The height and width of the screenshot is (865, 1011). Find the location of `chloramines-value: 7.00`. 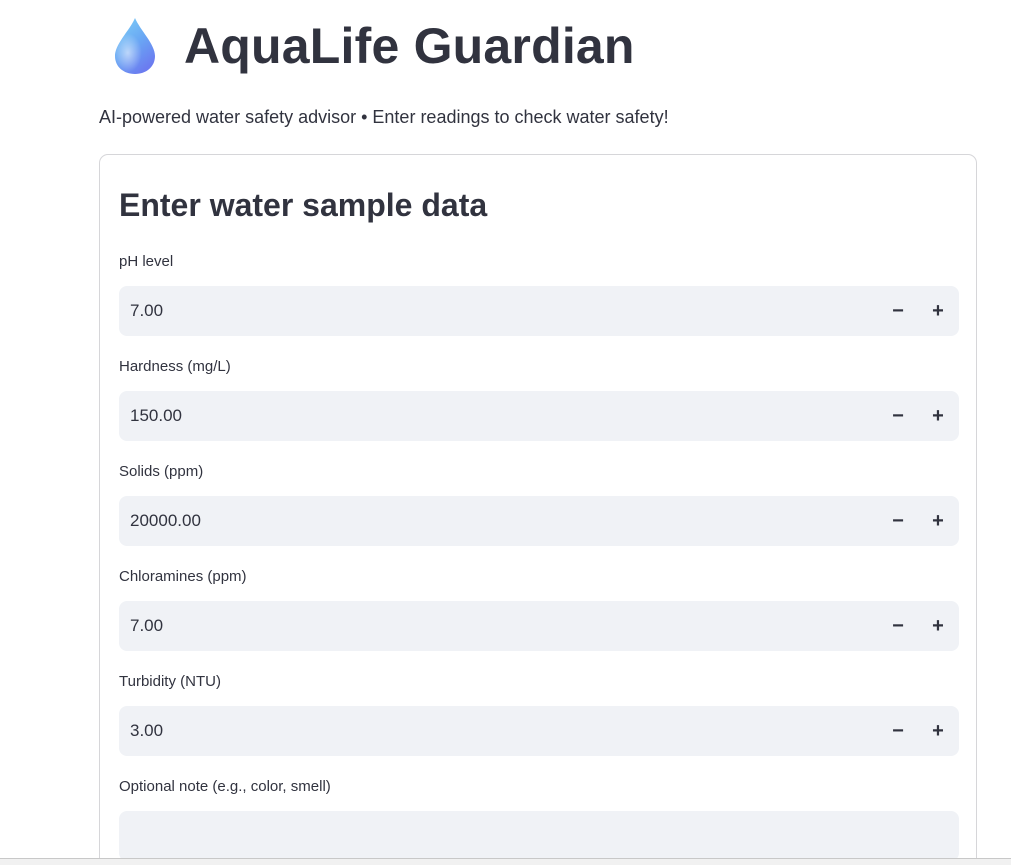

chloramines-value: 7.00 is located at coordinates (498, 626).